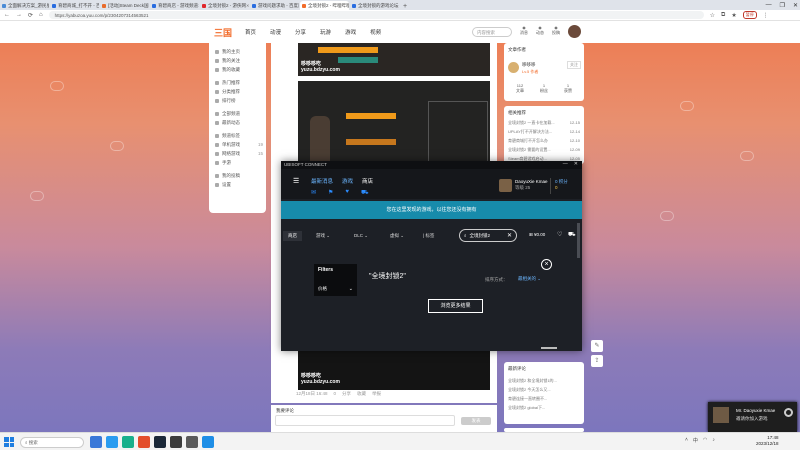 The image size is (800, 450). I want to click on more-results-button: 浏览更多结果, so click(455, 306).